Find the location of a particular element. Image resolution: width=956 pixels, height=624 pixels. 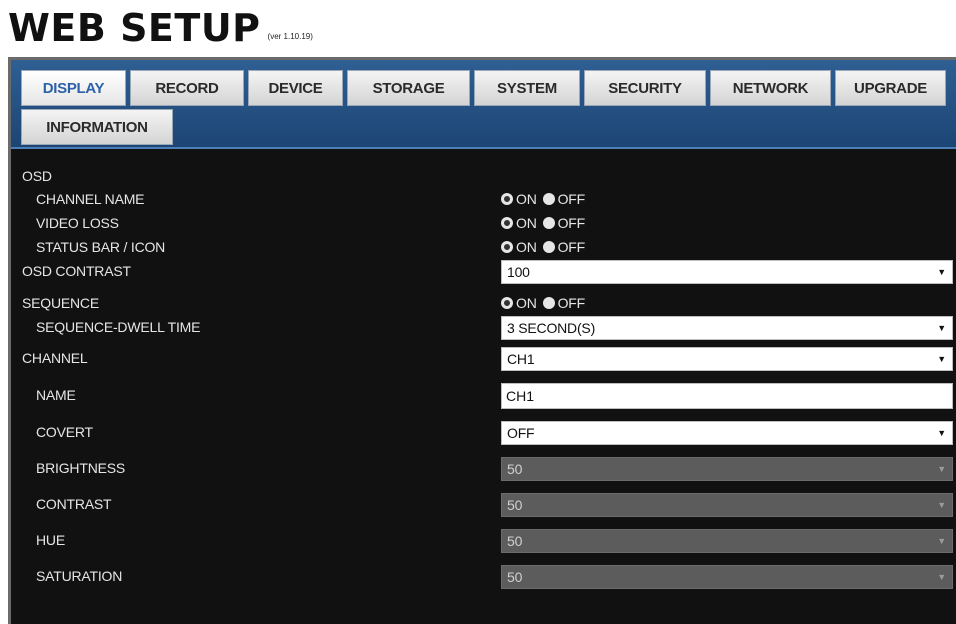

status-bar-radio-group: ON OFF is located at coordinates (546, 247).